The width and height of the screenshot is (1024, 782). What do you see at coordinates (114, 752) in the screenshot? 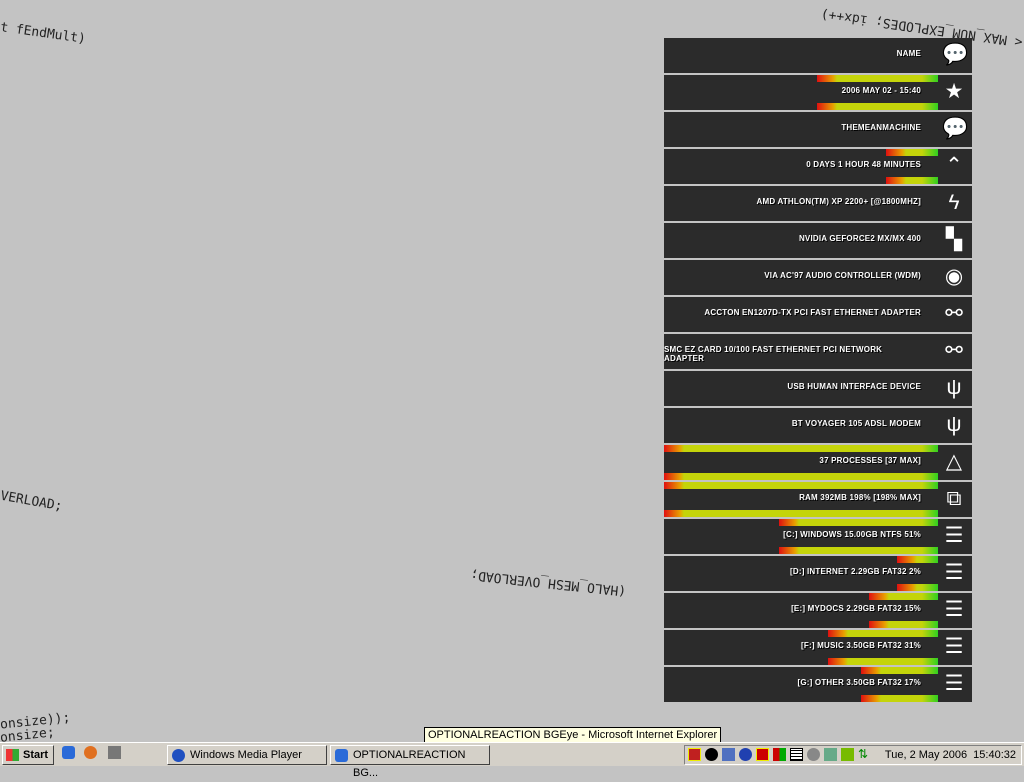
I see `calendar-quicklaunch-icon` at bounding box center [114, 752].